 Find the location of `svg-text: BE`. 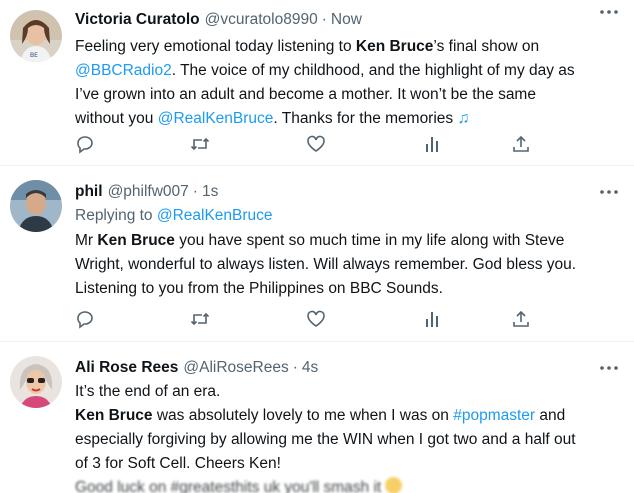

svg-text: BE is located at coordinates (34, 55).